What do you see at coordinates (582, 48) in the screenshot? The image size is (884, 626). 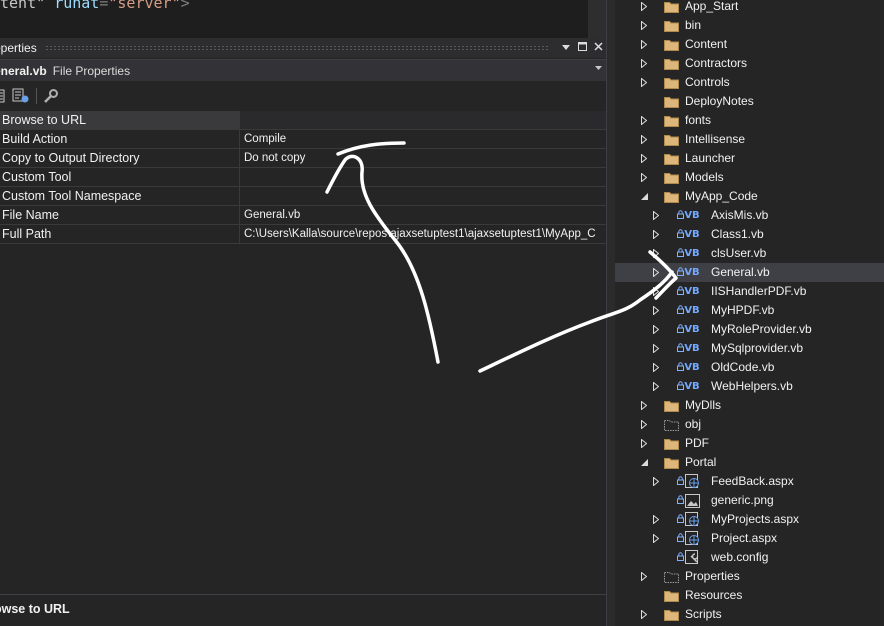 I see `maximize-icon` at bounding box center [582, 48].